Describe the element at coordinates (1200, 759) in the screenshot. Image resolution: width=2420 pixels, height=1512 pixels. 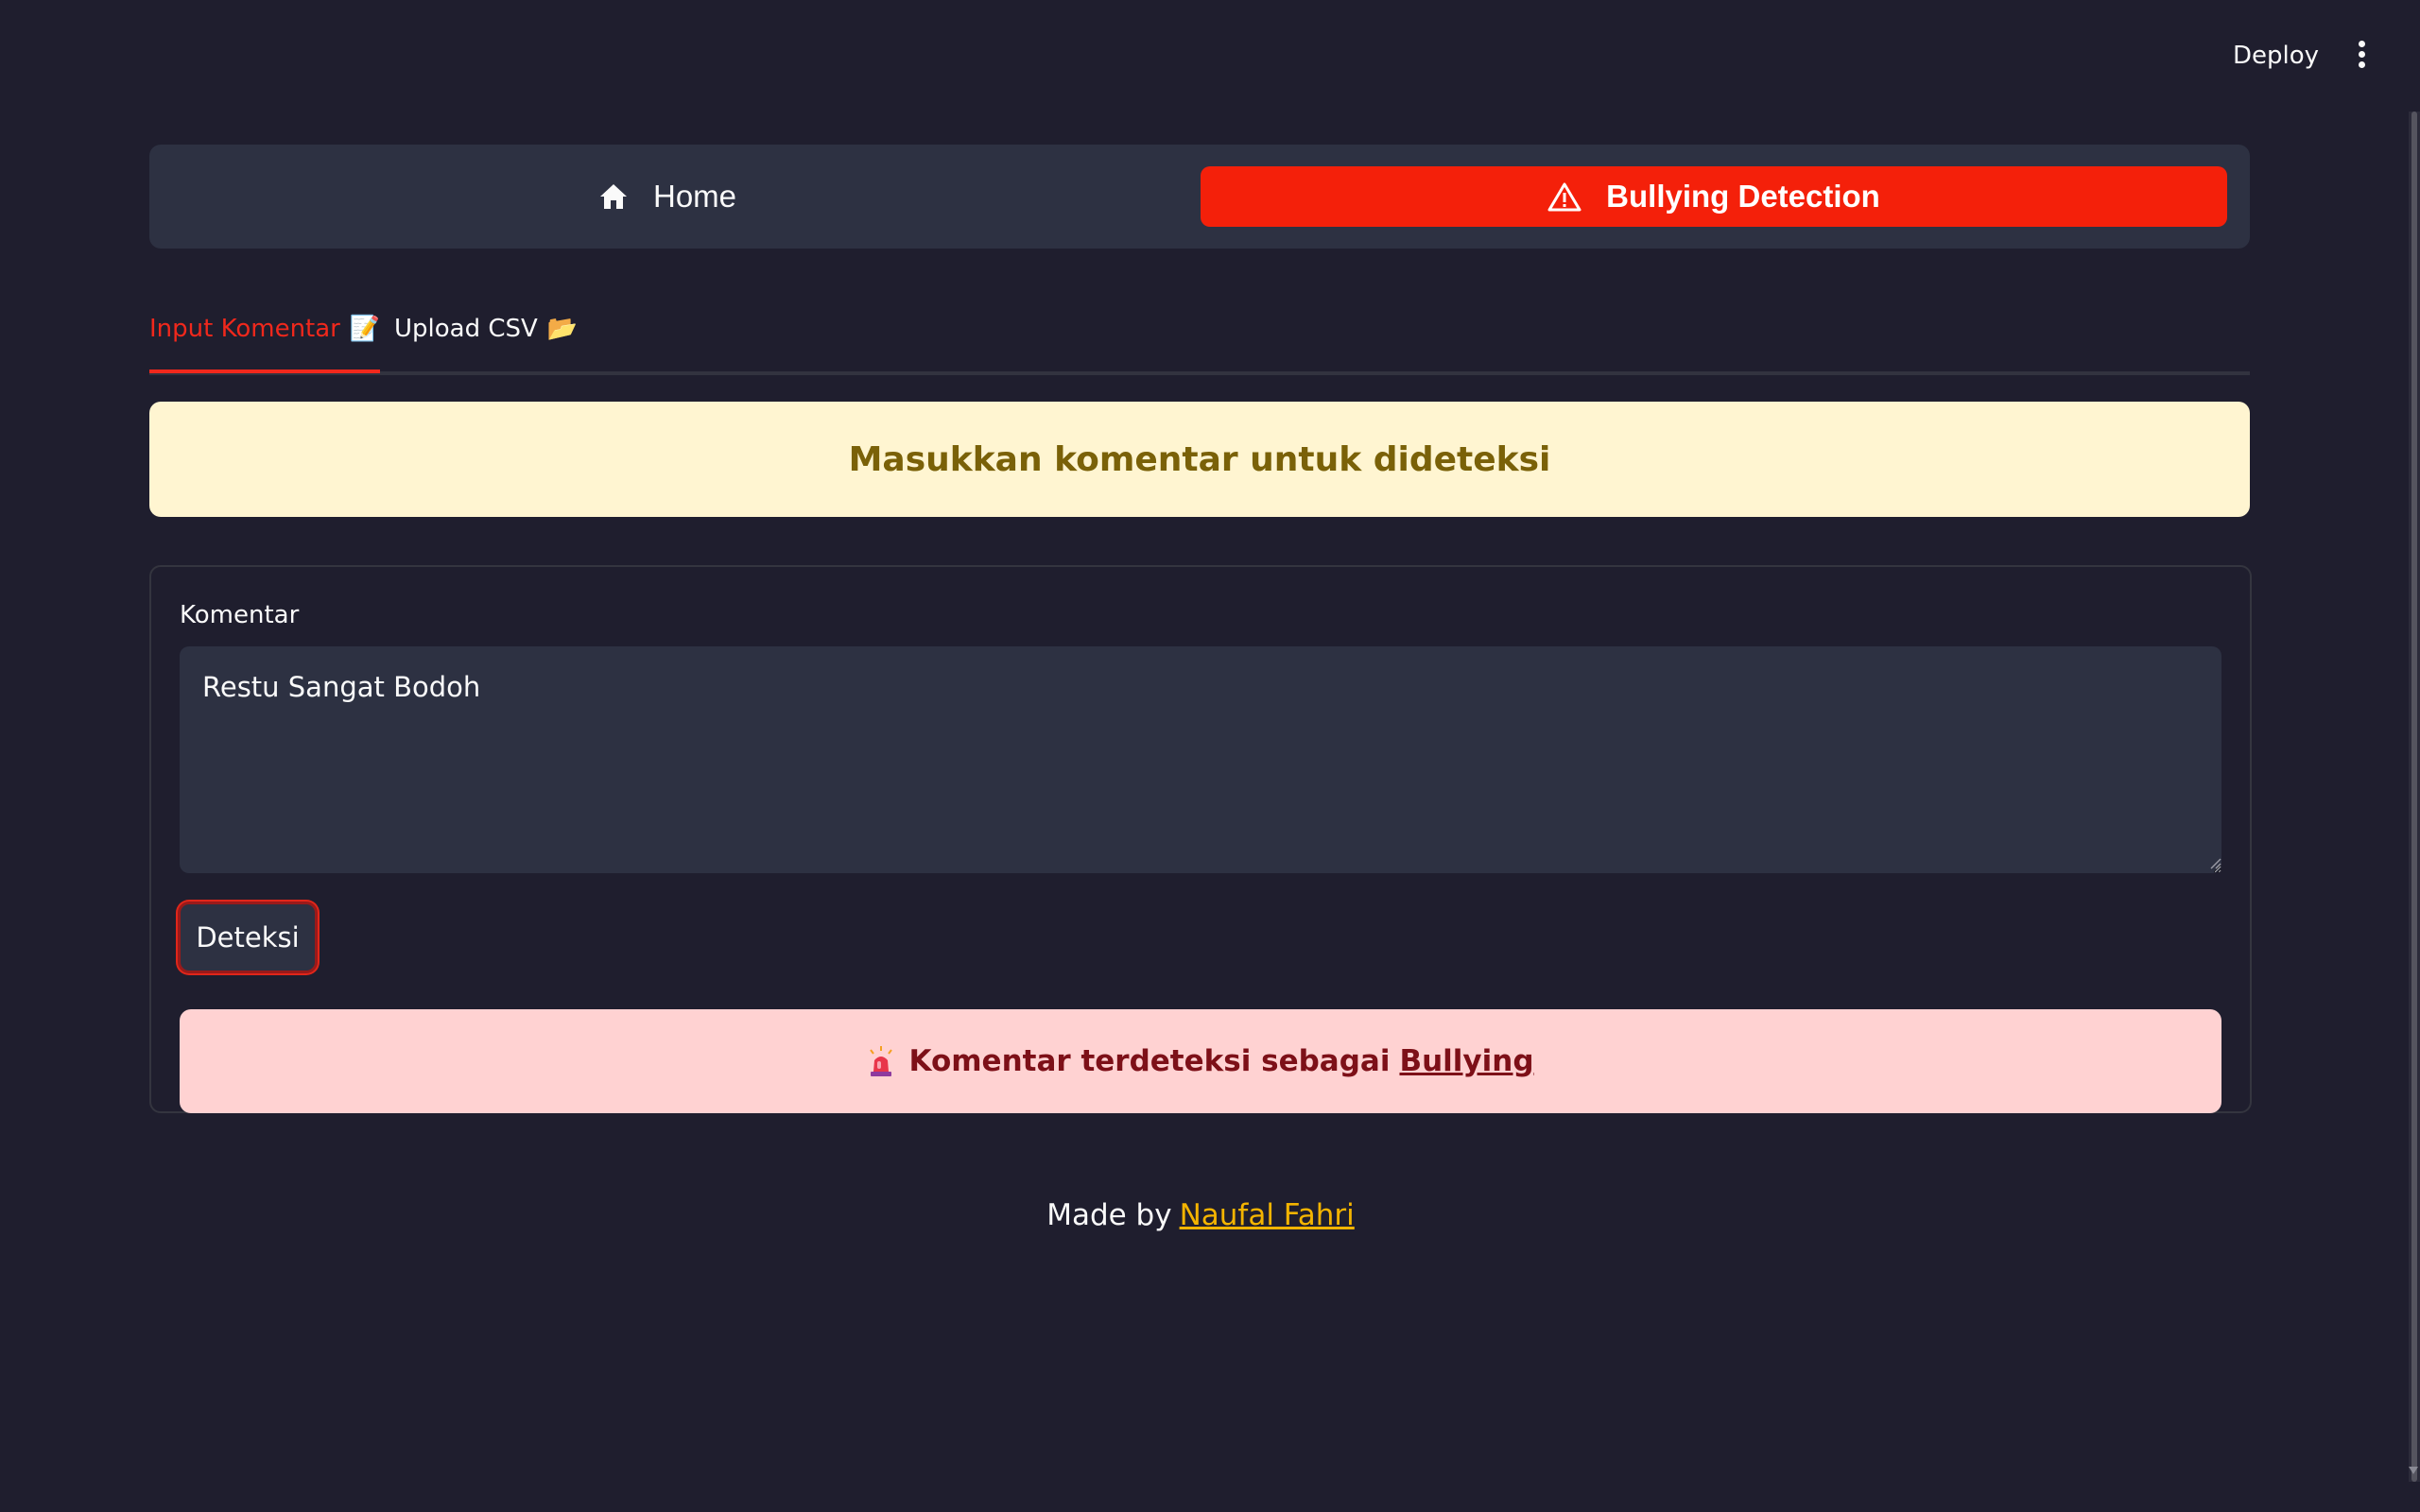
I see `komentar-textarea: Restu Sangat Bodoh` at that location.